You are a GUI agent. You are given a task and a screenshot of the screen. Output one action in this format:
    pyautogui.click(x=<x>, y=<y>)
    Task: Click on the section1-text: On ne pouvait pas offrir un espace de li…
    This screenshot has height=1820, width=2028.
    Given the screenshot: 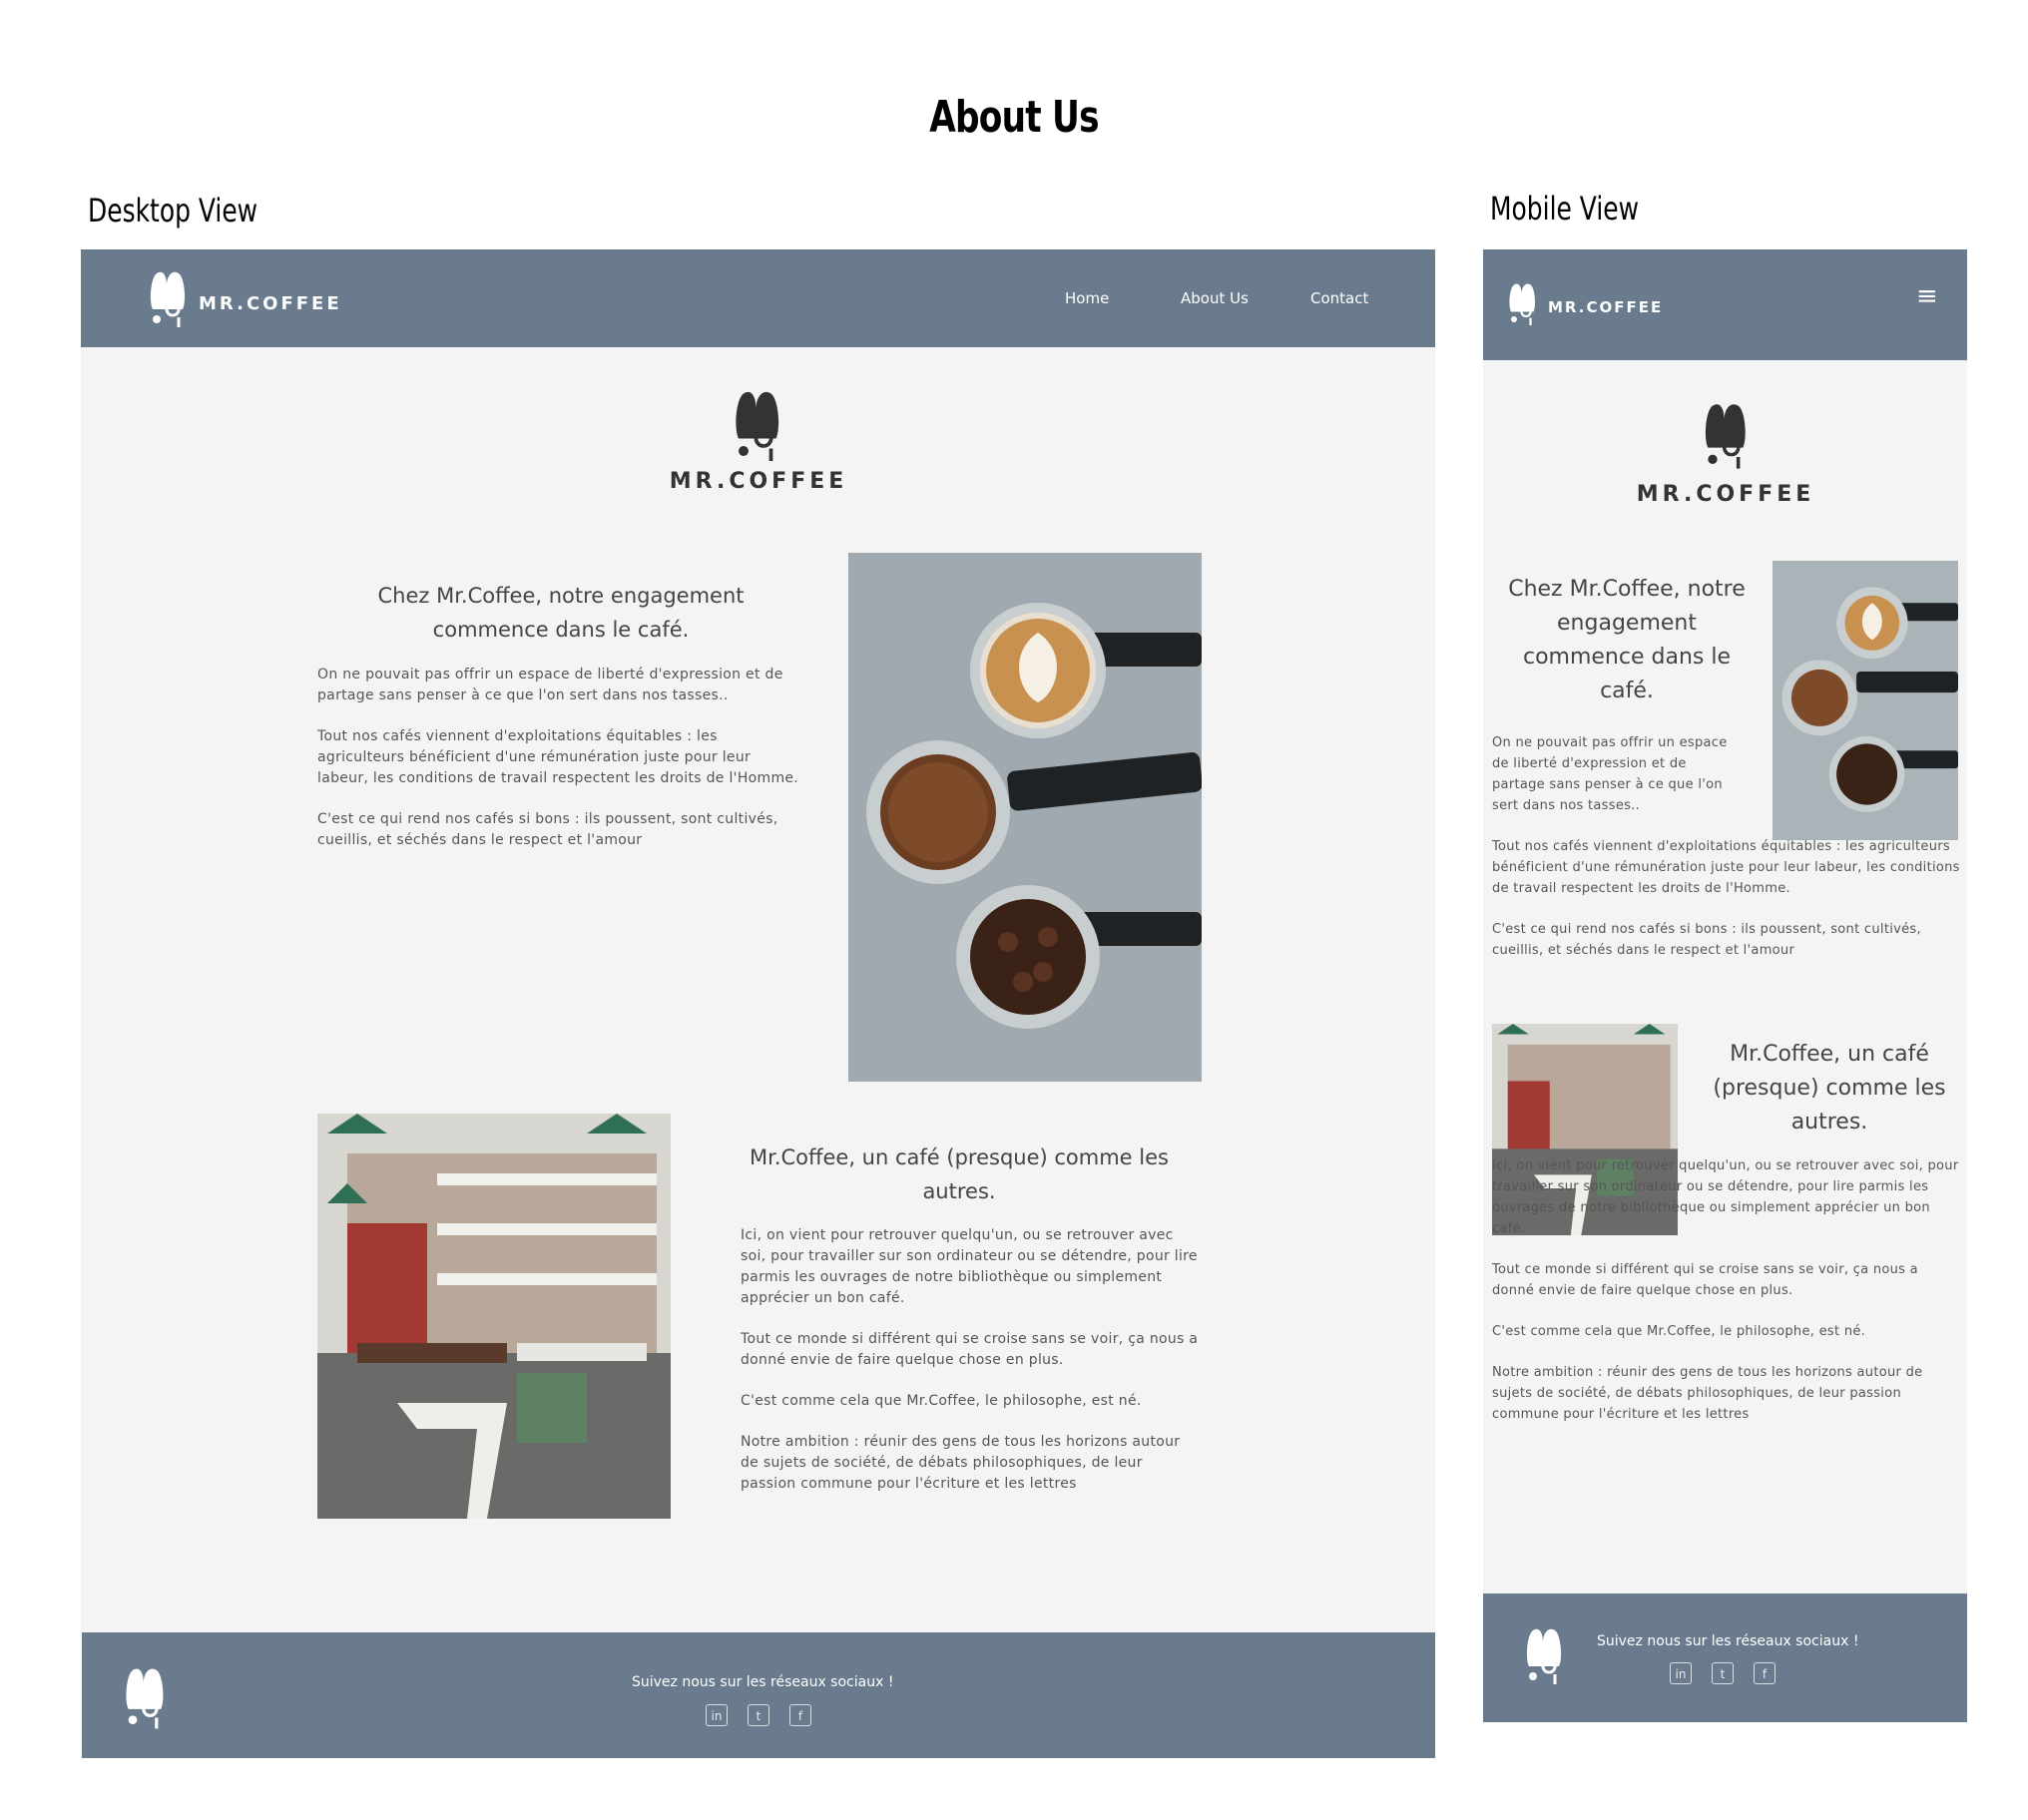 What is the action you would take?
    pyautogui.click(x=559, y=768)
    